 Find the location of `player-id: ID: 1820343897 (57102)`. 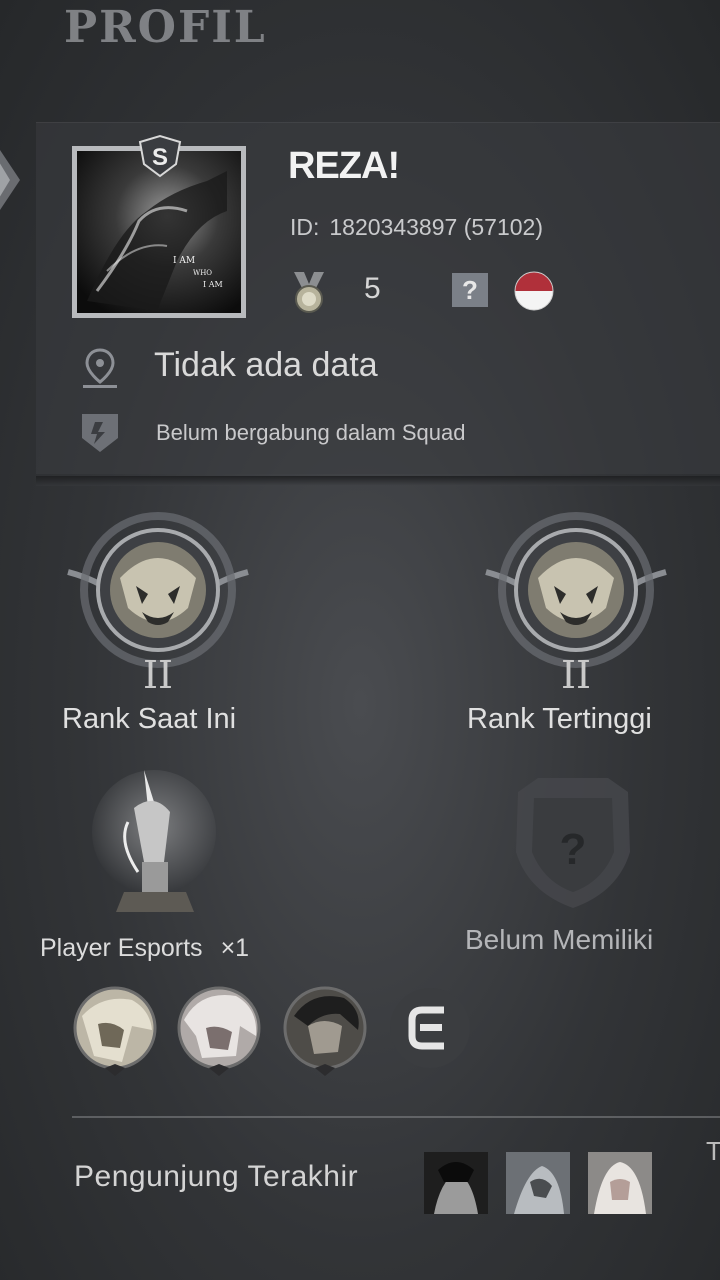

player-id: ID: 1820343897 (57102) is located at coordinates (416, 227).